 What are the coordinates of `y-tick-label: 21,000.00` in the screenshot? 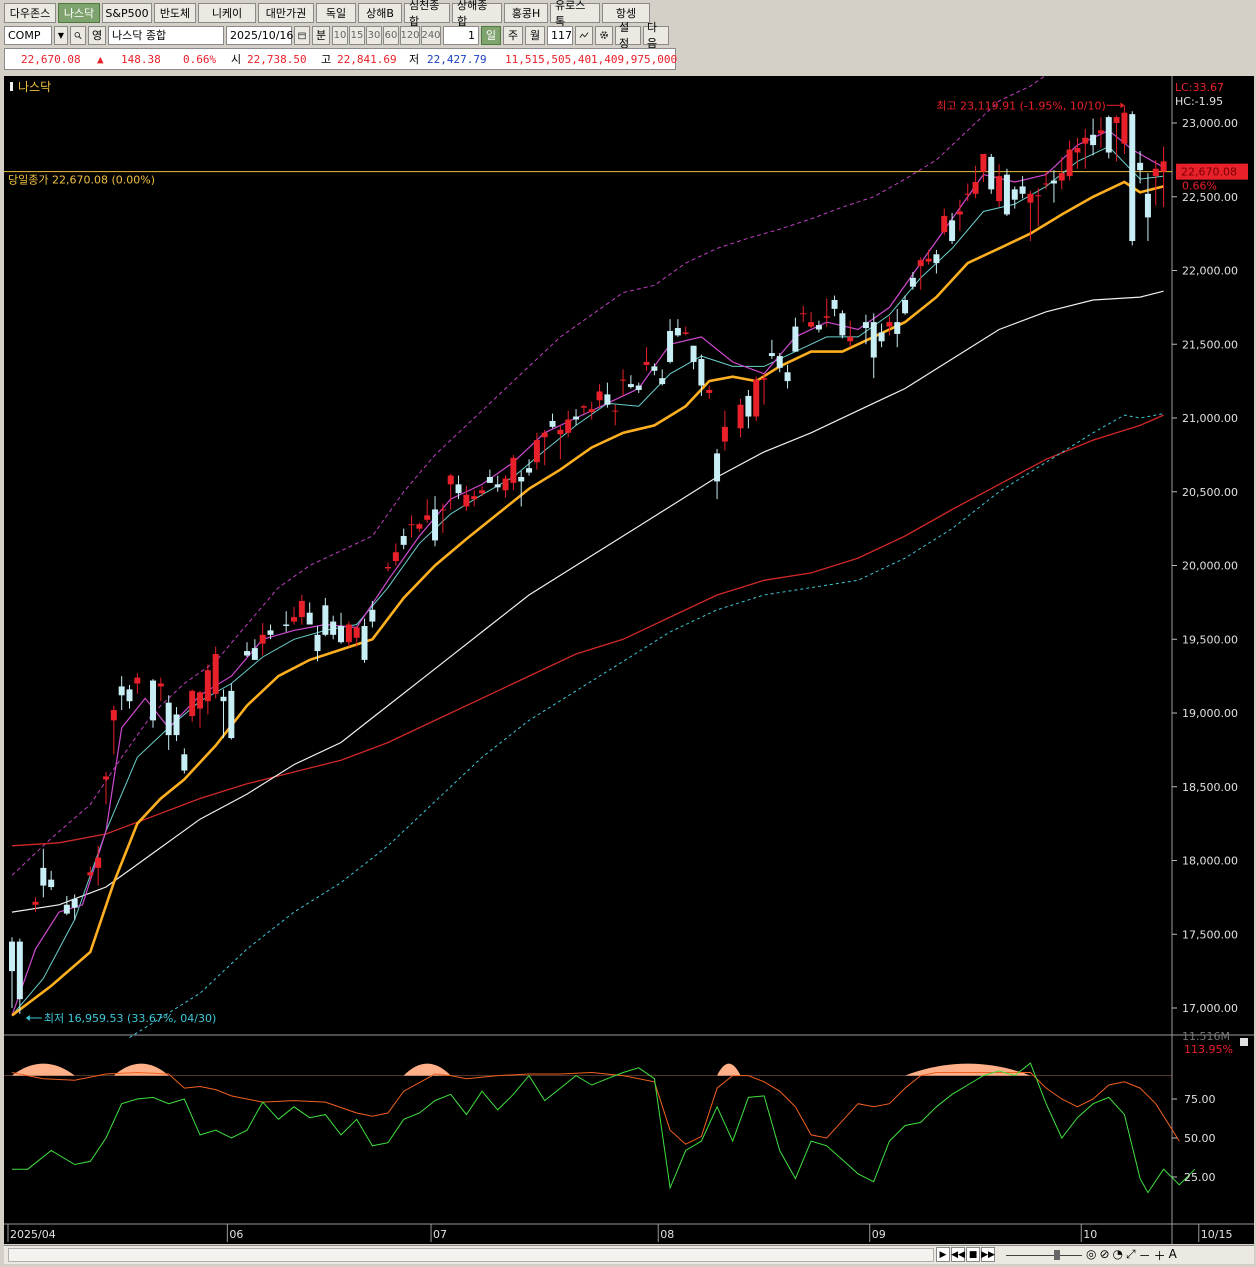 It's located at (1210, 418).